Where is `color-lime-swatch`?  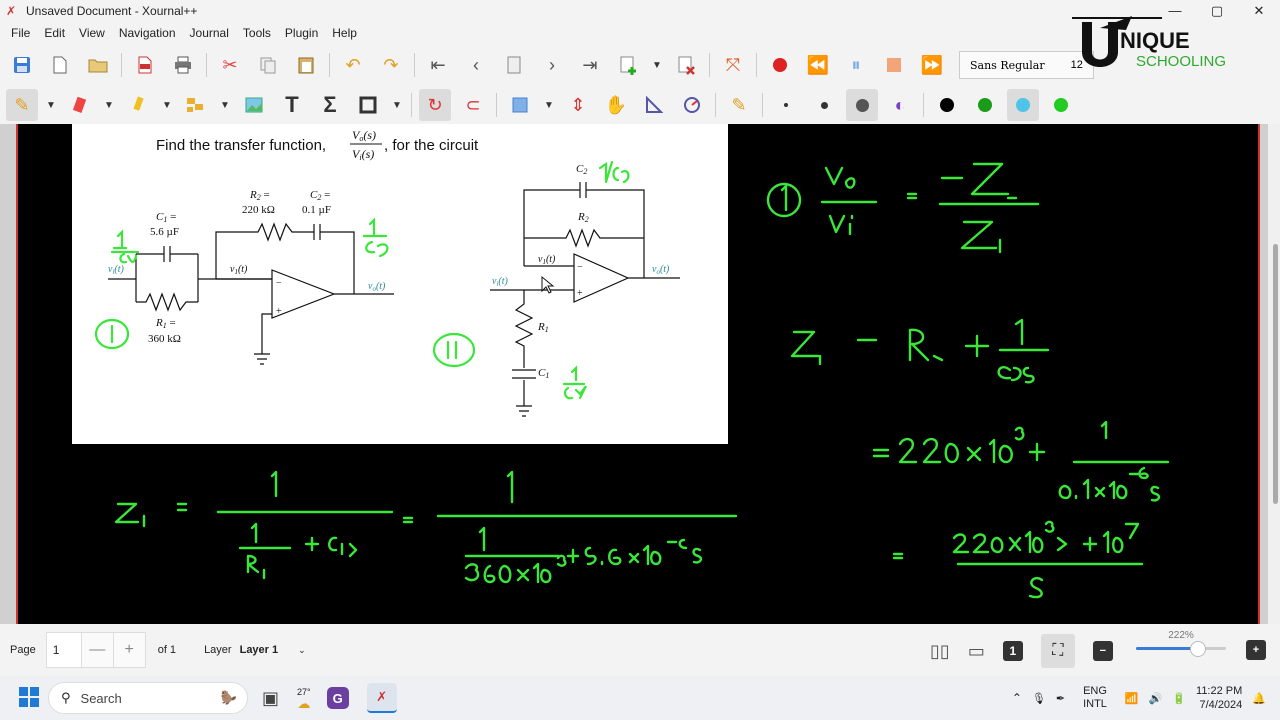
color-lime-swatch is located at coordinates (1061, 105).